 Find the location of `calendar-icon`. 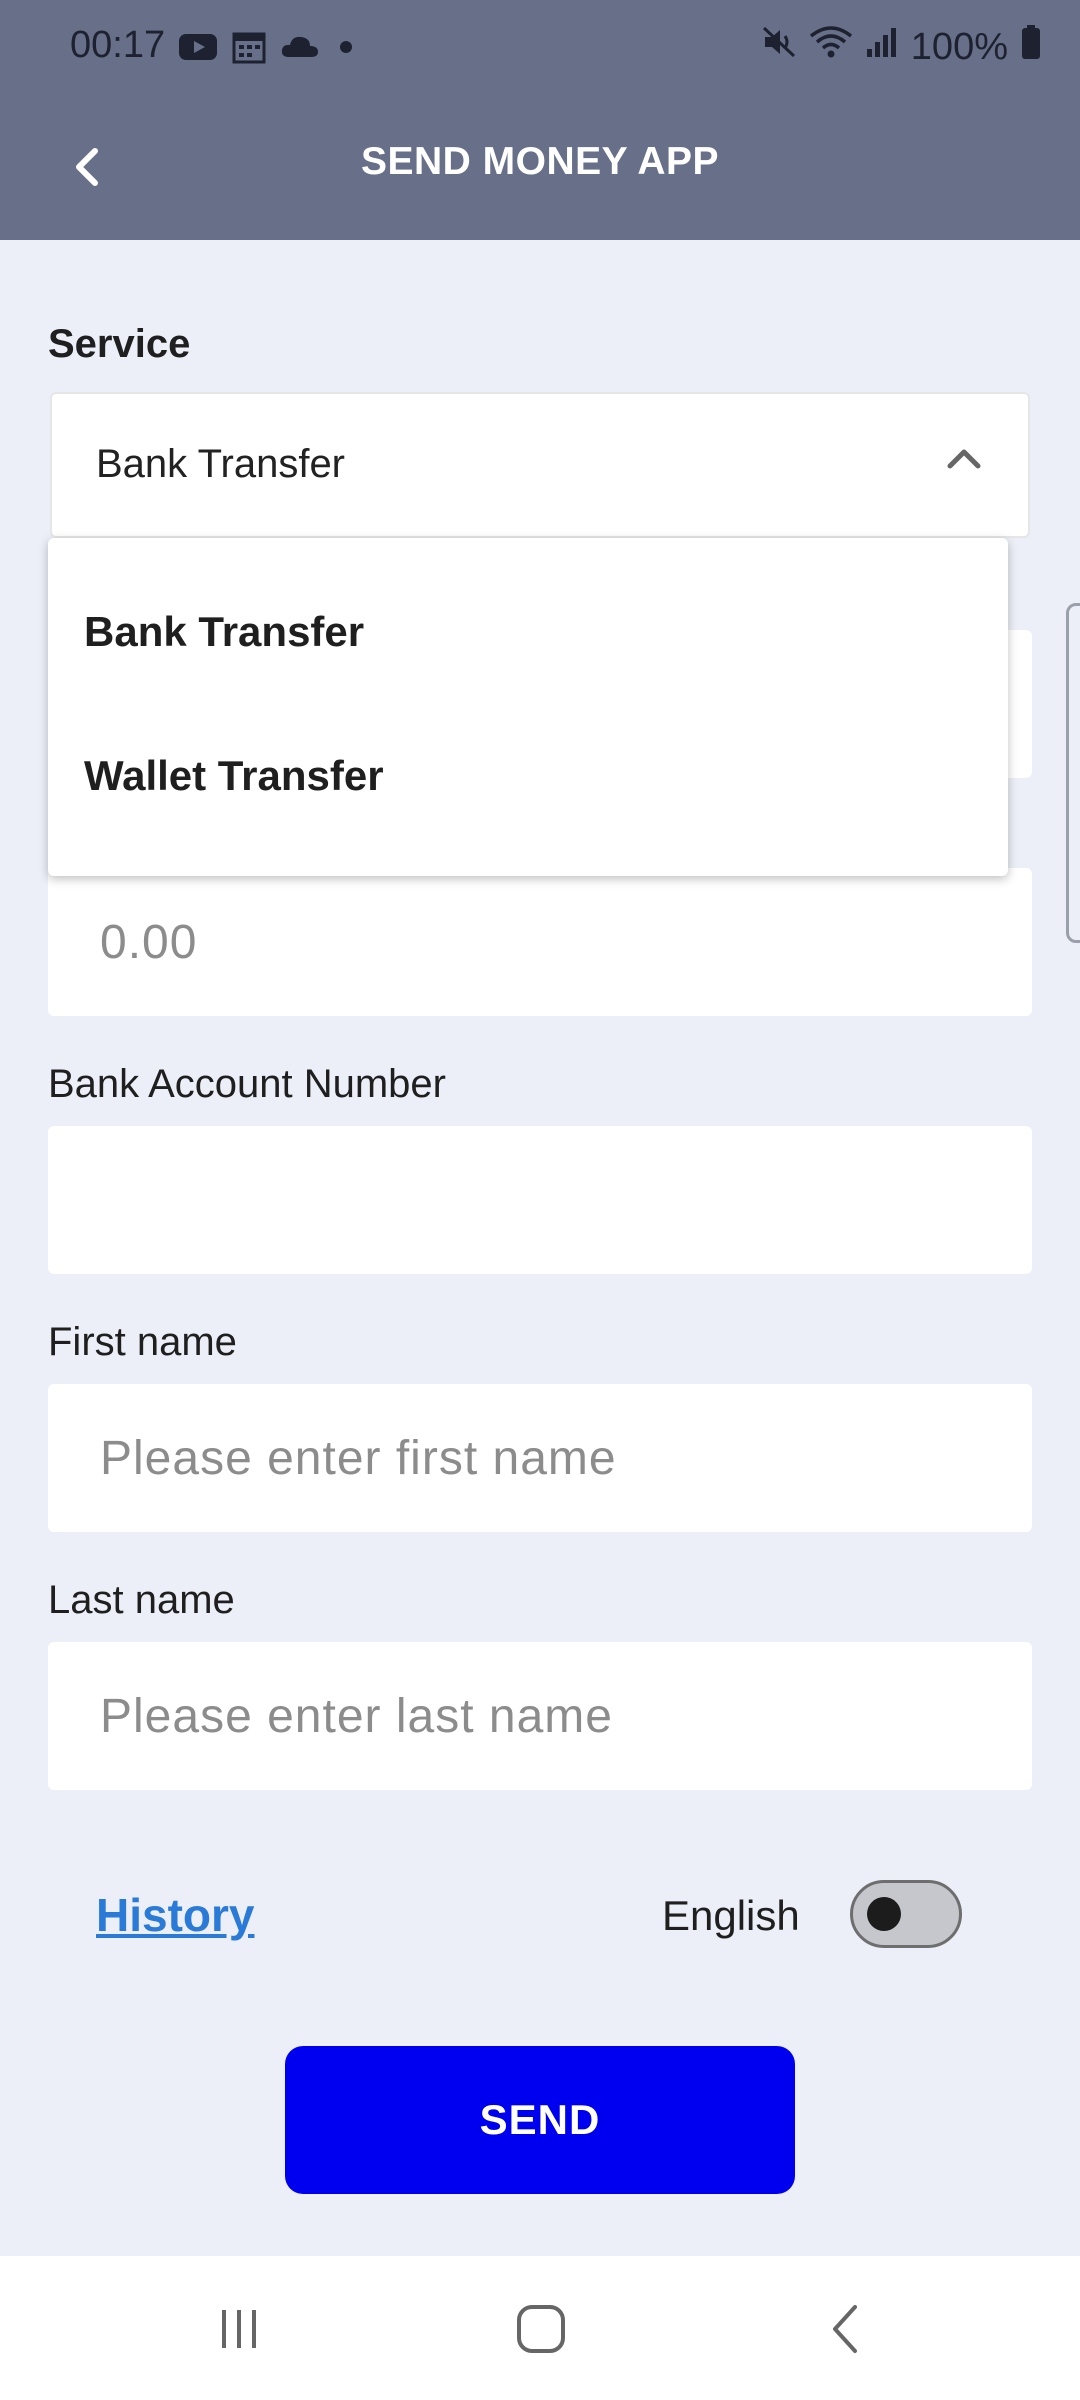

calendar-icon is located at coordinates (249, 49).